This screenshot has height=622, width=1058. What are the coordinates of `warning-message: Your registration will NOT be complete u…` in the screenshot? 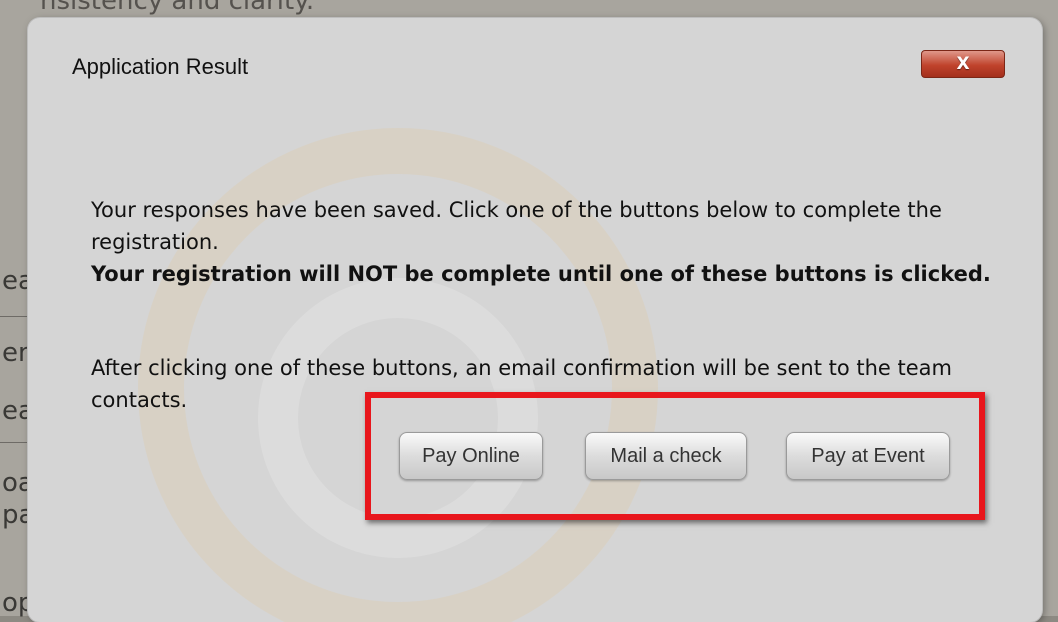 It's located at (541, 274).